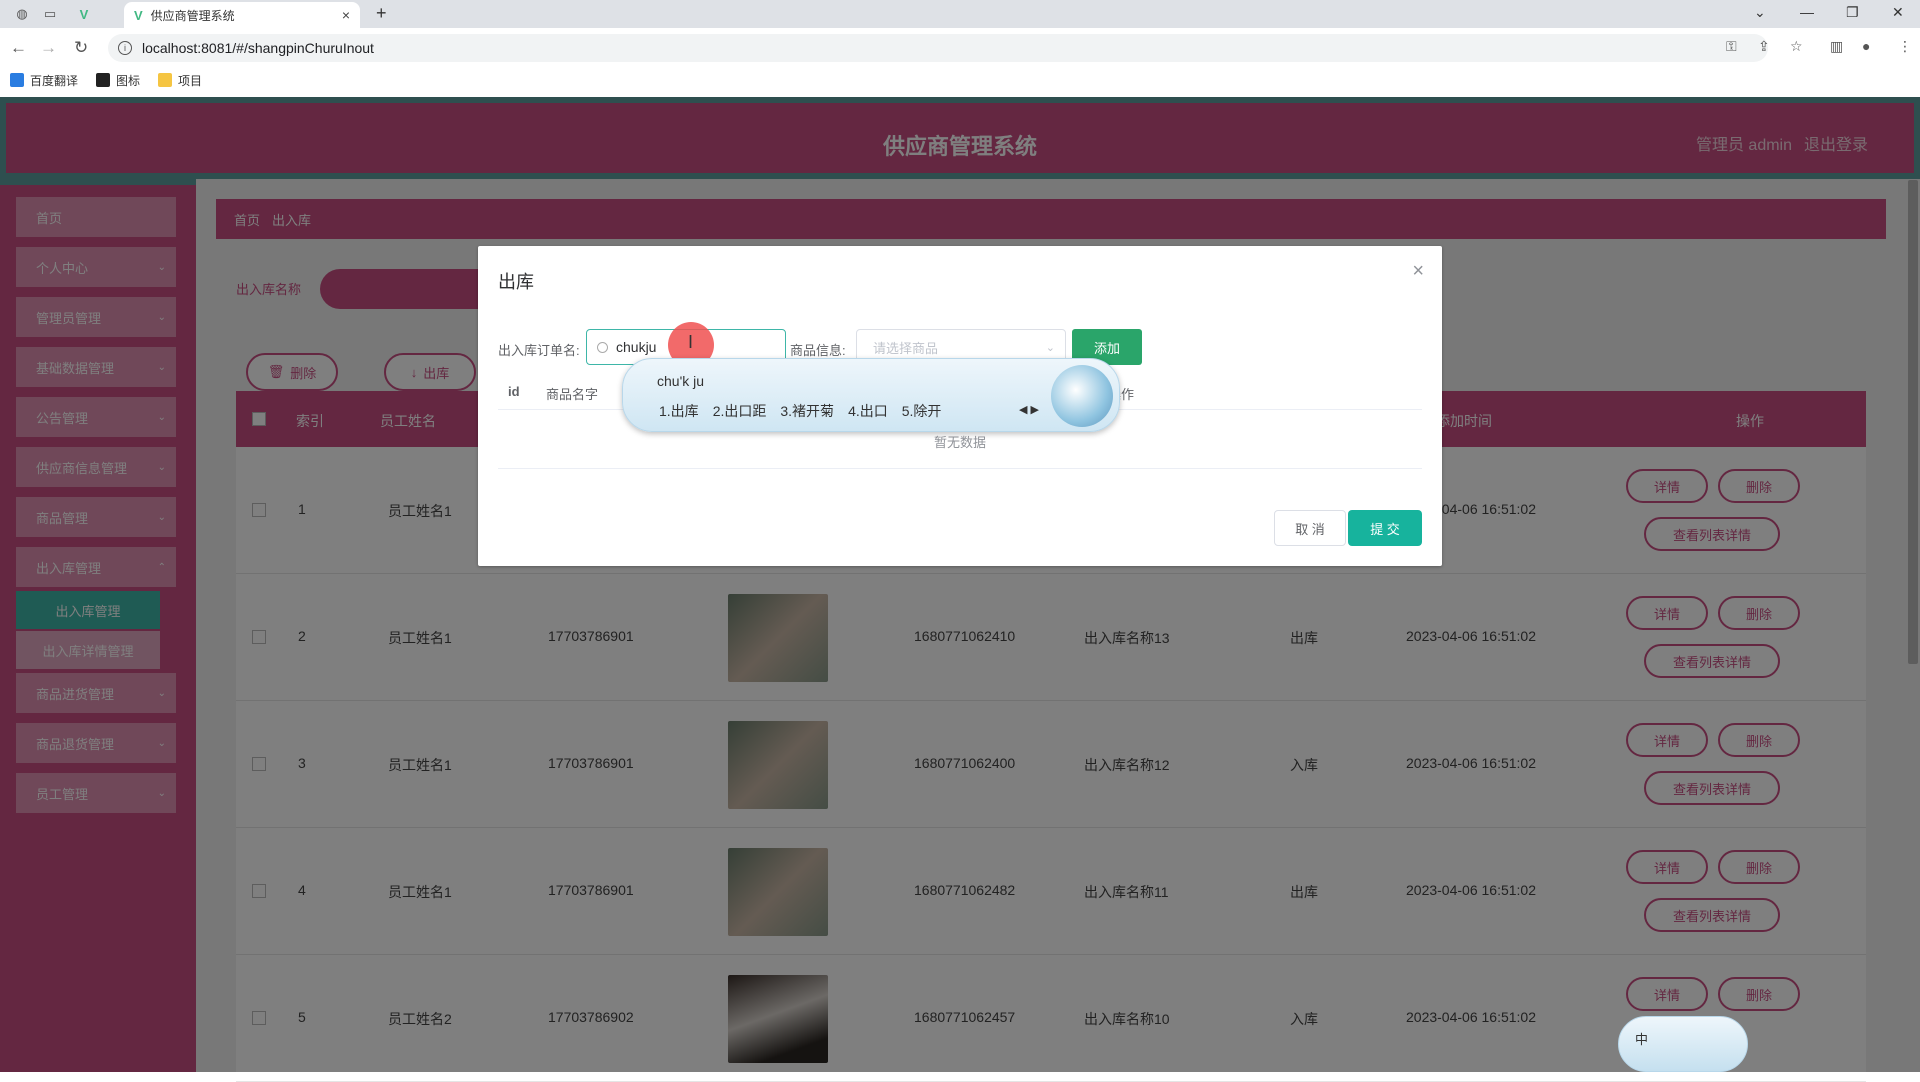 The width and height of the screenshot is (1920, 1082). What do you see at coordinates (960, 468) in the screenshot?
I see `divider` at bounding box center [960, 468].